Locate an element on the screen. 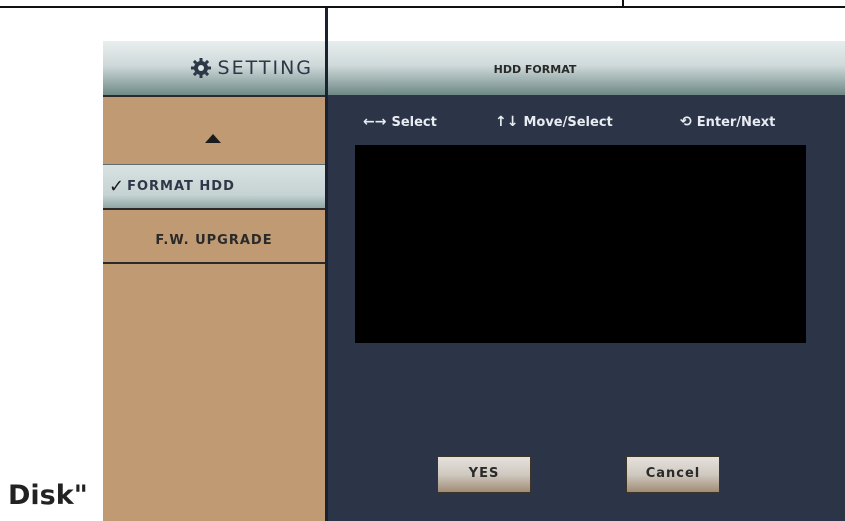 This screenshot has height=521, width=845. hint-label: Select is located at coordinates (414, 122).